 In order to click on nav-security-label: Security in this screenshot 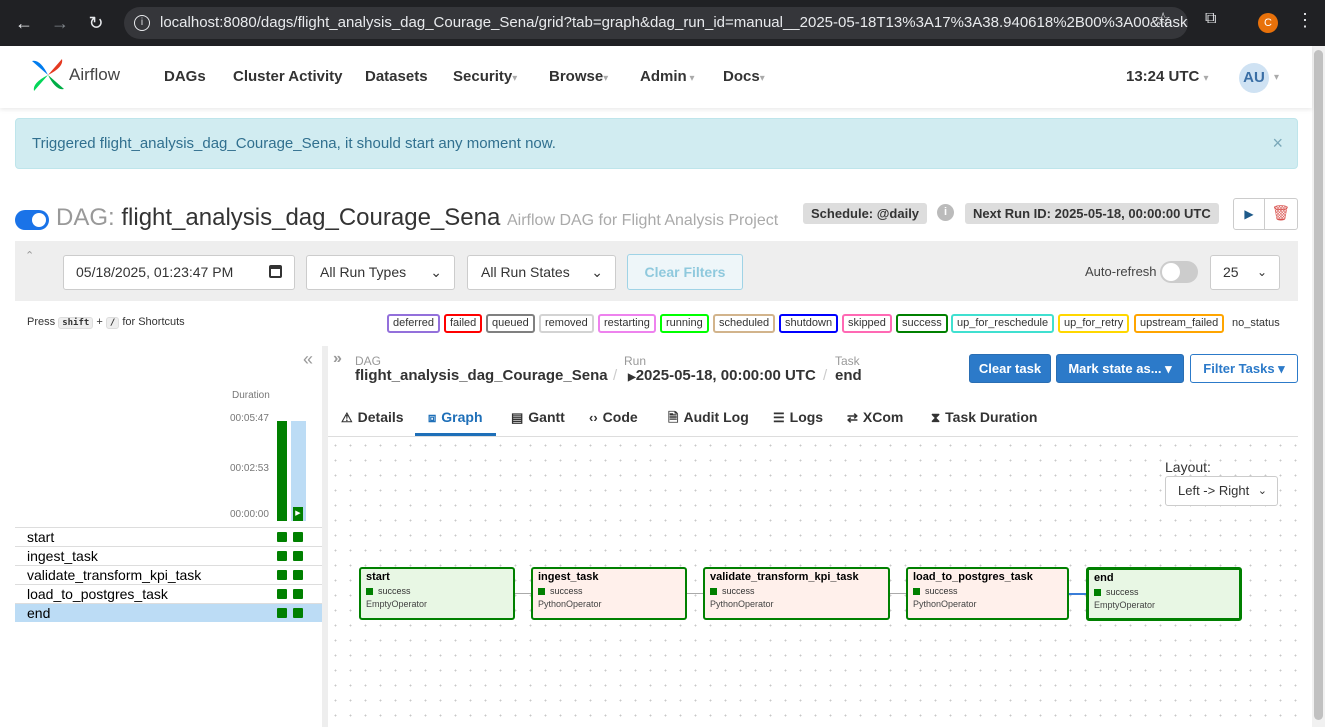, I will do `click(483, 76)`.